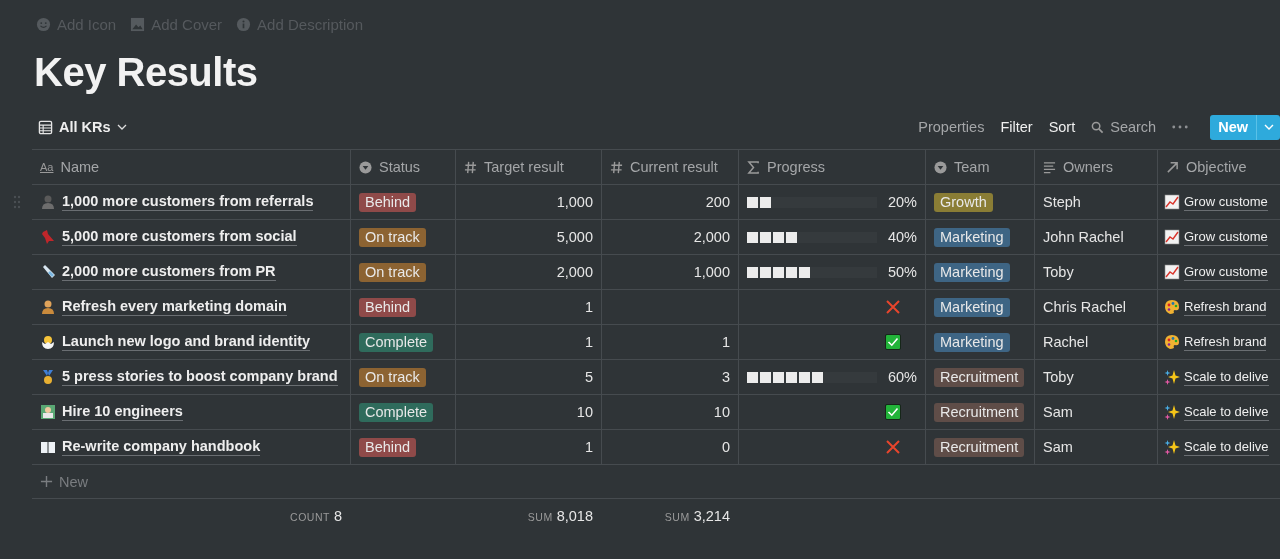  Describe the element at coordinates (796, 167) in the screenshot. I see `column-label: Progress` at that location.